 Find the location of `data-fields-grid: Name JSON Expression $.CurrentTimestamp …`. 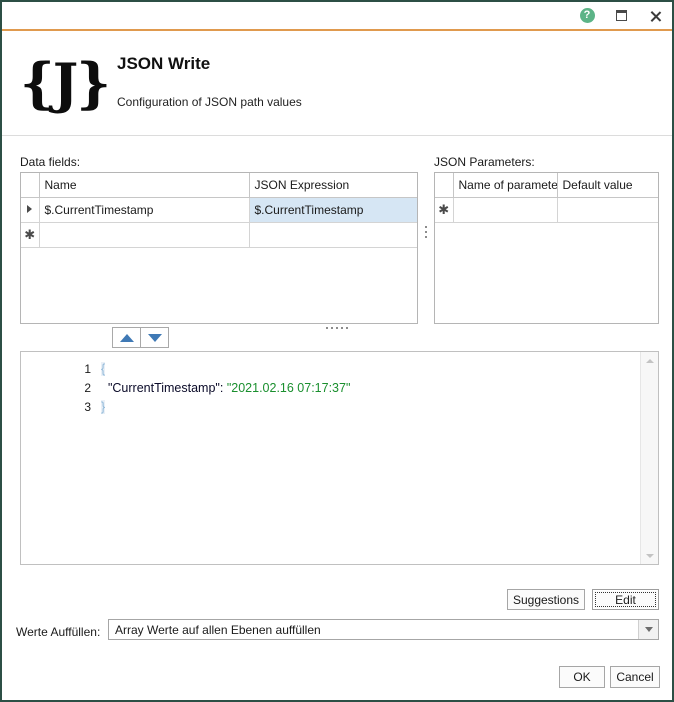

data-fields-grid: Name JSON Expression $.CurrentTimestamp … is located at coordinates (219, 248).